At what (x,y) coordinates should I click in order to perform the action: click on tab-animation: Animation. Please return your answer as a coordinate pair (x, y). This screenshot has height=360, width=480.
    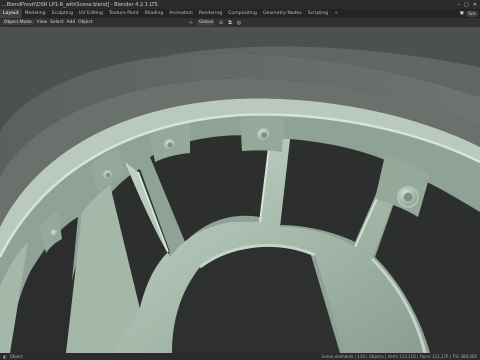
    Looking at the image, I should click on (180, 13).